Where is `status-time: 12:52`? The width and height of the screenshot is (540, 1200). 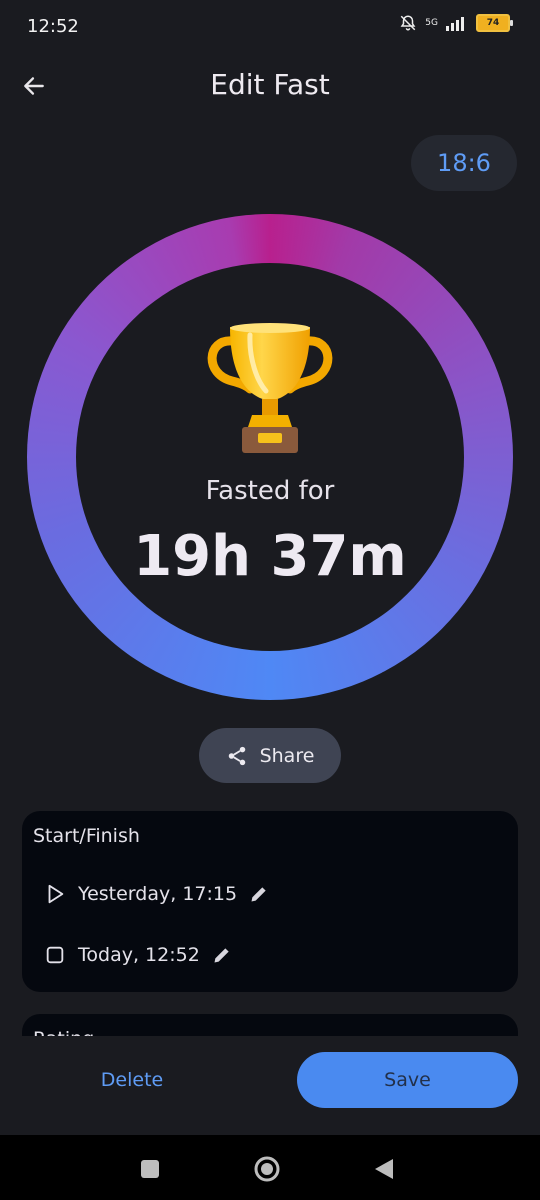 status-time: 12:52 is located at coordinates (53, 26).